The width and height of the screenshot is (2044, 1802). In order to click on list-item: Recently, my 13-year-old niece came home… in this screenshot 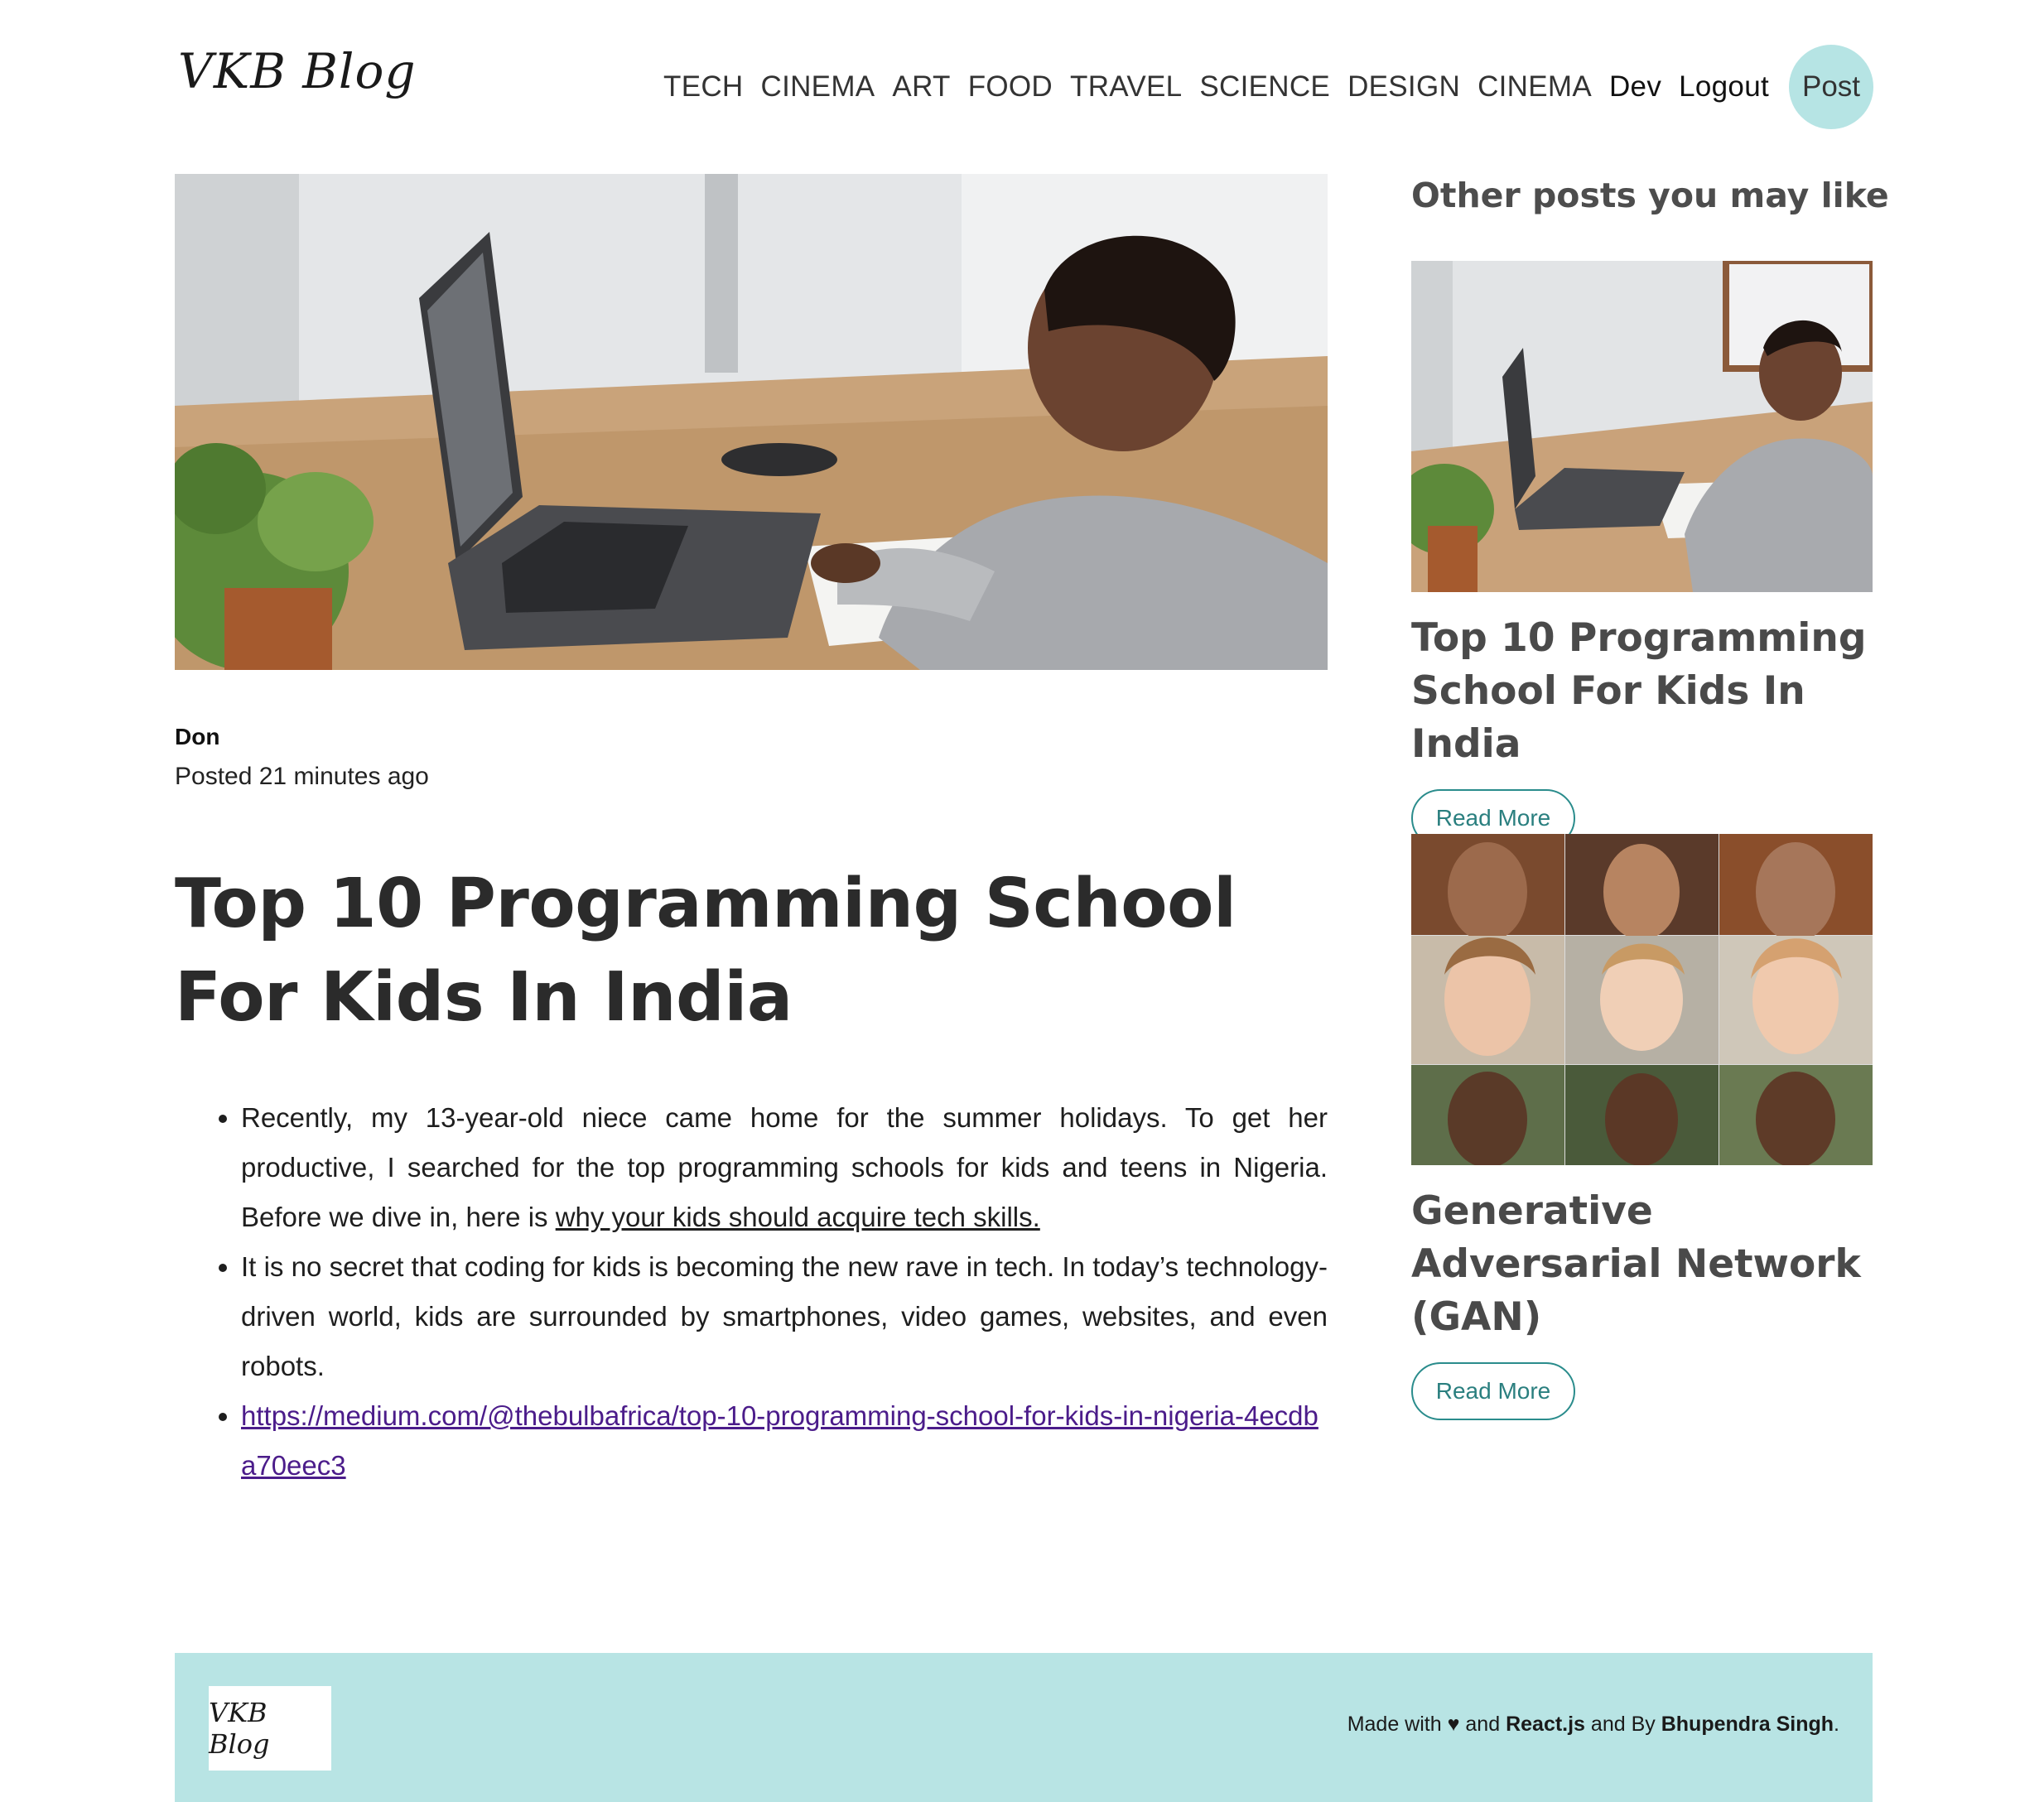, I will do `click(785, 1167)`.